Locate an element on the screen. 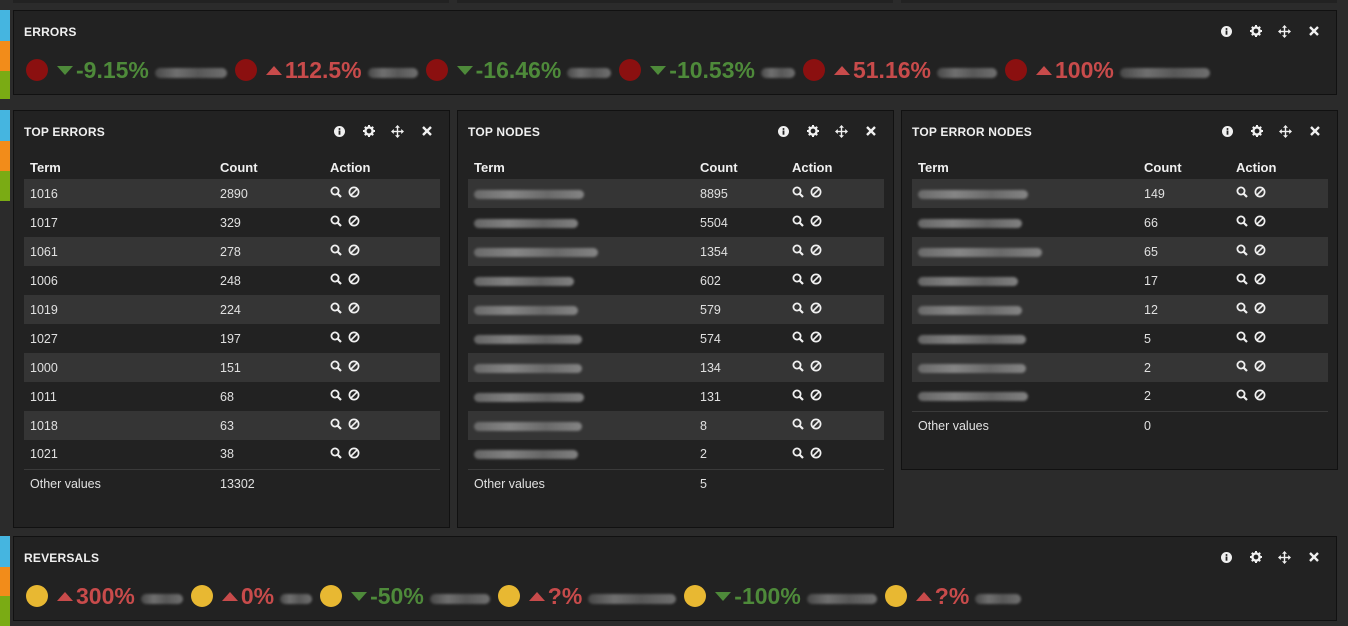 Image resolution: width=1348 pixels, height=626 pixels. panel-title: REVERSALS is located at coordinates (62, 558).